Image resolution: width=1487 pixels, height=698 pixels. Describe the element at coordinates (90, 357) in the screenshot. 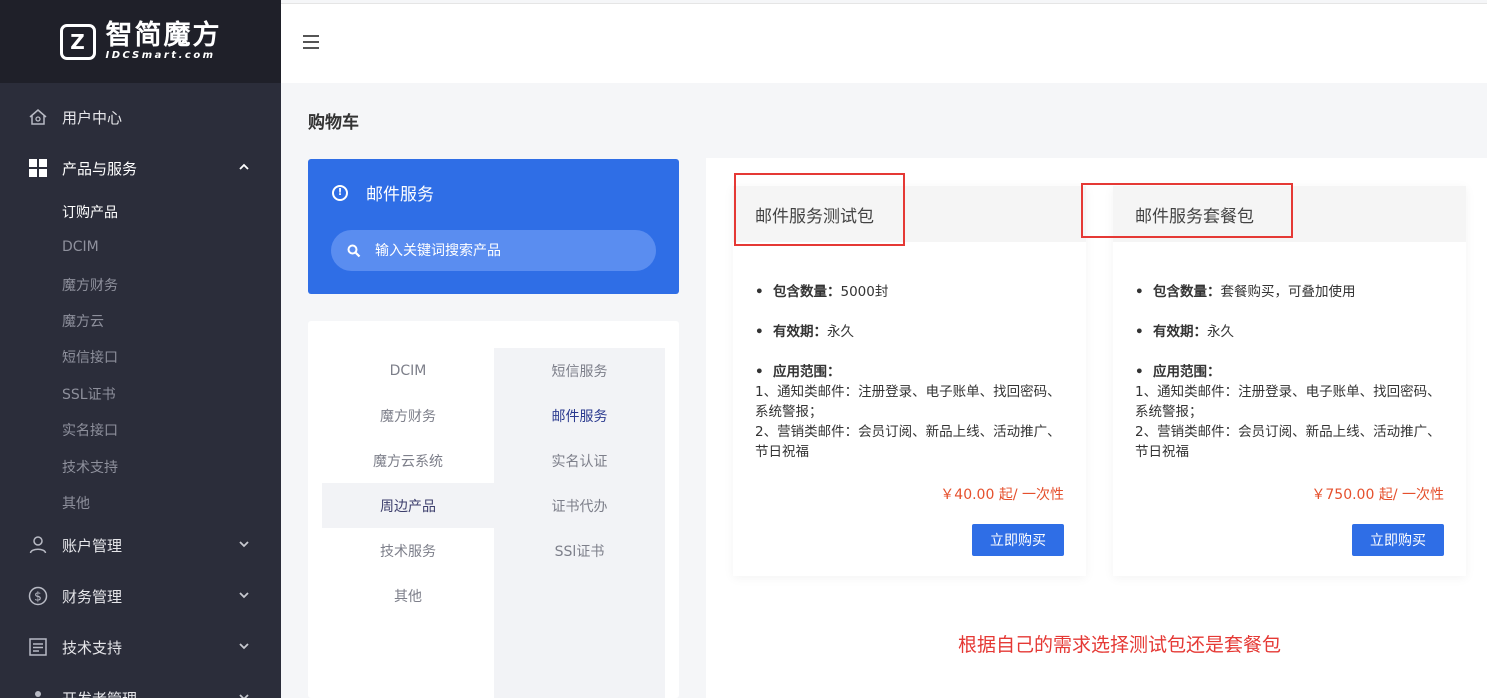

I see `sidebar-item-sms: 短信接口` at that location.